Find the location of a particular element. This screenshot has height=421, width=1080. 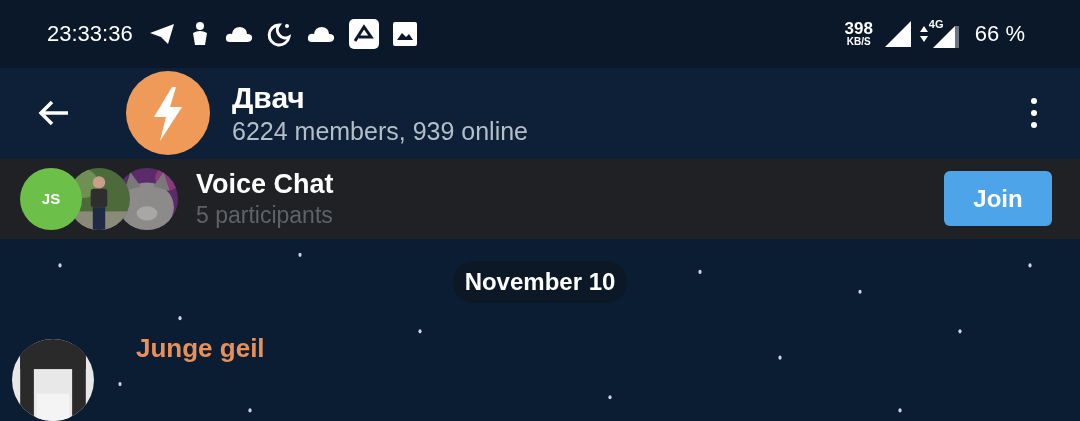

chat-subtitle: 6224 members, 939 online is located at coordinates (380, 132).